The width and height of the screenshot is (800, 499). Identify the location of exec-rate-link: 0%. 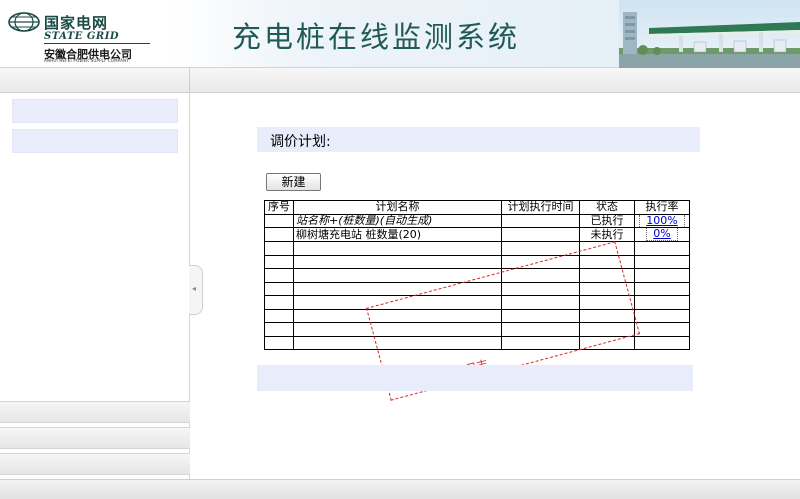
(661, 235).